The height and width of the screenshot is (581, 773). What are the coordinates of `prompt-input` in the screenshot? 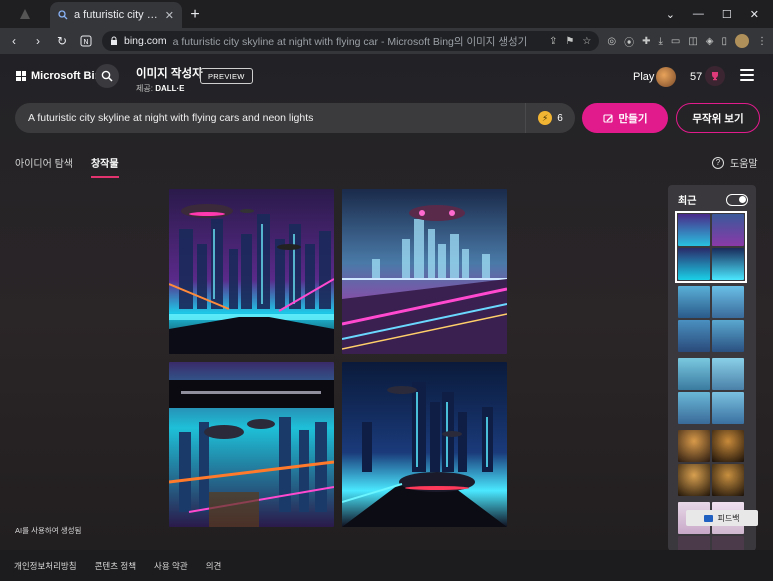 It's located at (270, 118).